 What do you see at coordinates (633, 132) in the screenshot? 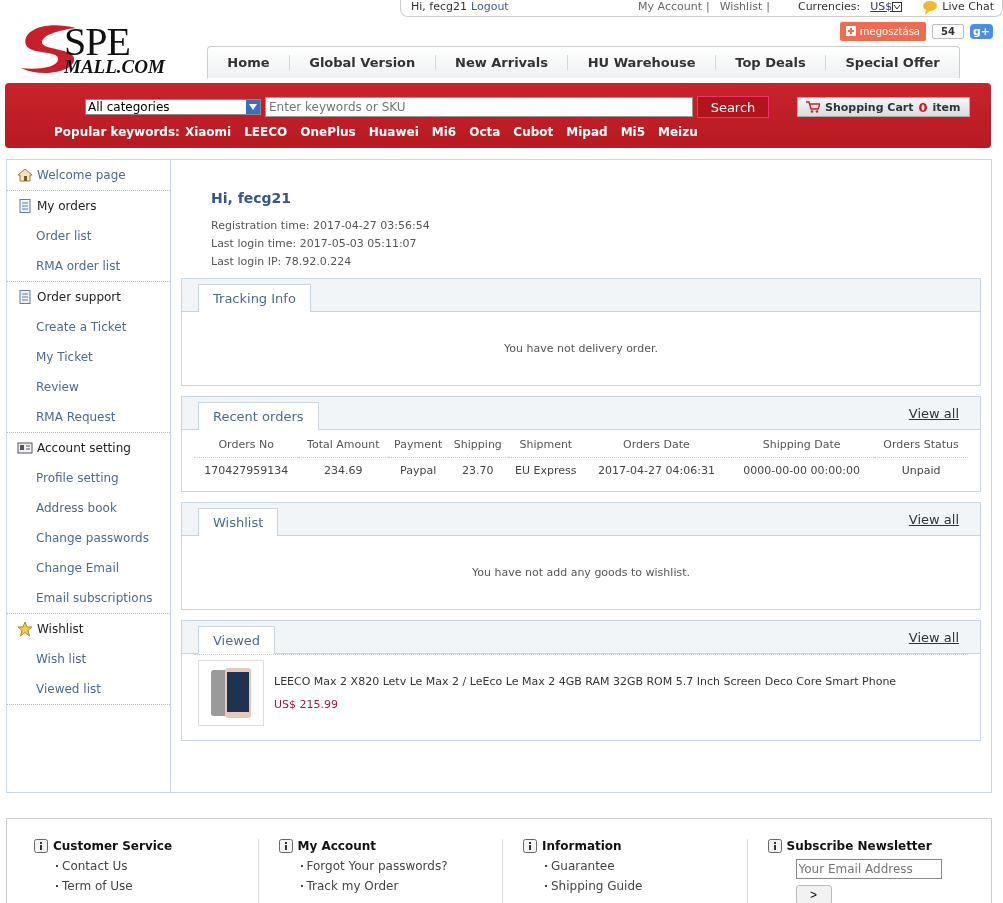
I see `keyword-link: Mi5` at bounding box center [633, 132].